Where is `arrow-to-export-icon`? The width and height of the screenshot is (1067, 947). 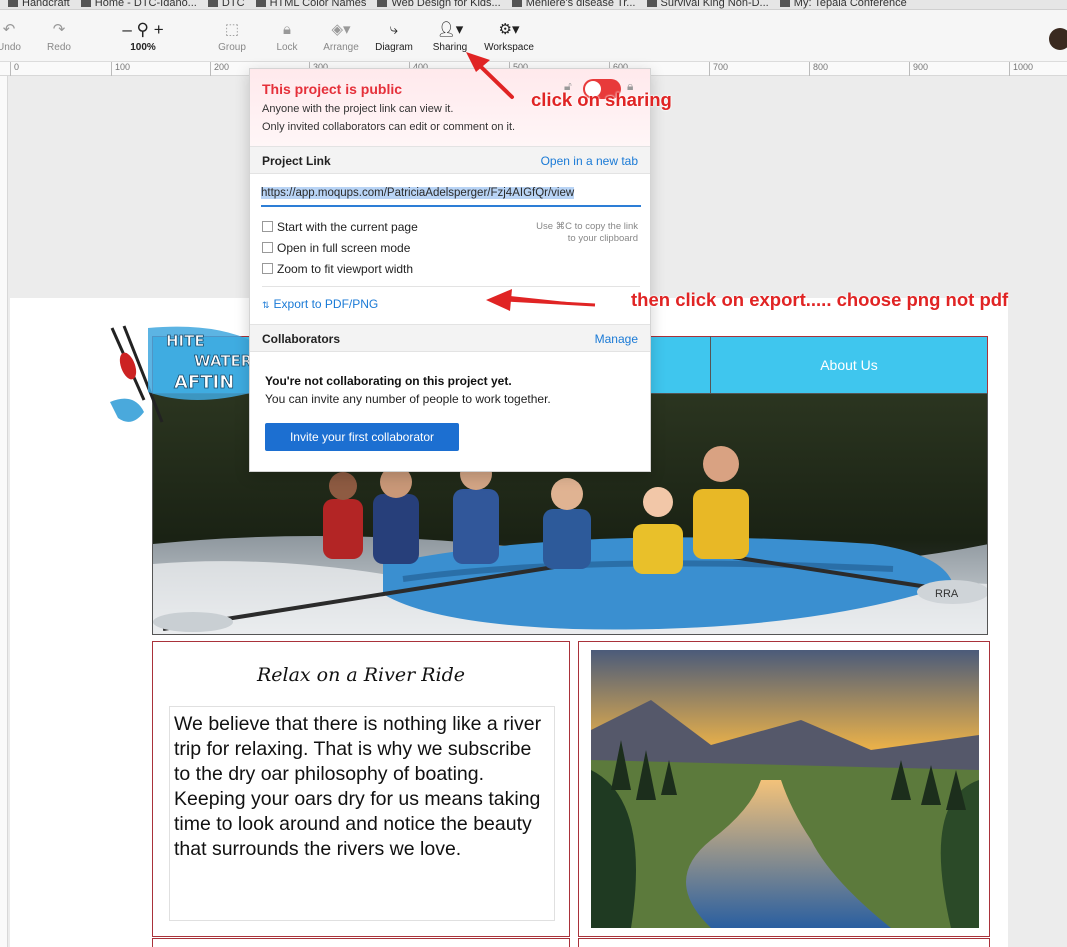 arrow-to-export-icon is located at coordinates (541, 300).